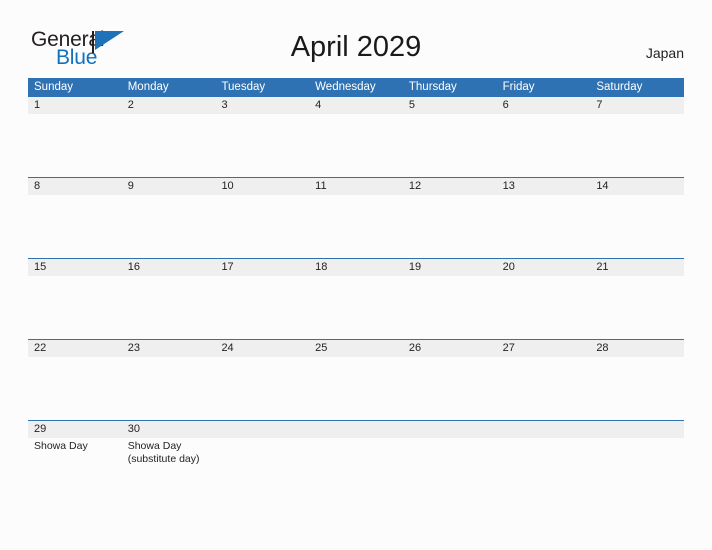  What do you see at coordinates (544, 105) in the screenshot?
I see `day-number: 6` at bounding box center [544, 105].